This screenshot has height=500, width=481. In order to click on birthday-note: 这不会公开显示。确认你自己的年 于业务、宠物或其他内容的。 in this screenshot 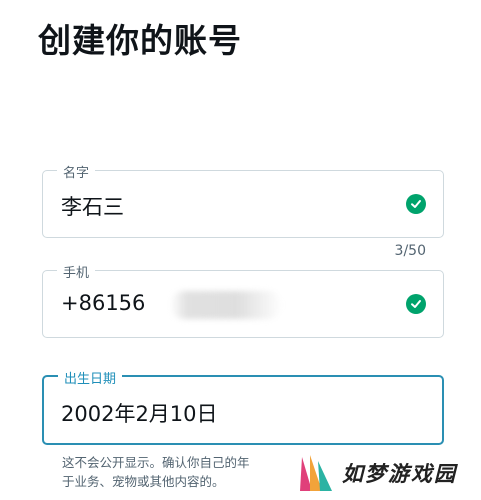, I will do `click(177, 472)`.